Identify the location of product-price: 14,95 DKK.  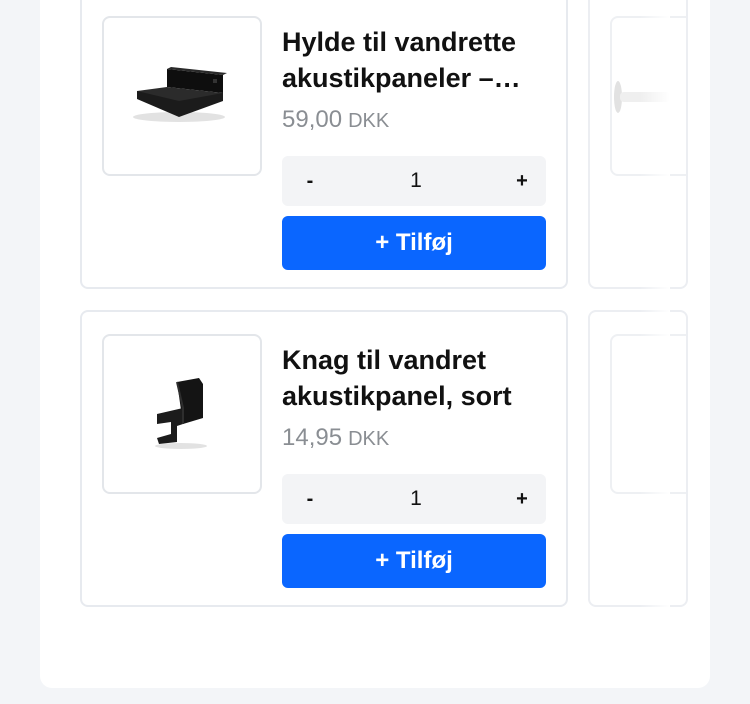
(335, 438).